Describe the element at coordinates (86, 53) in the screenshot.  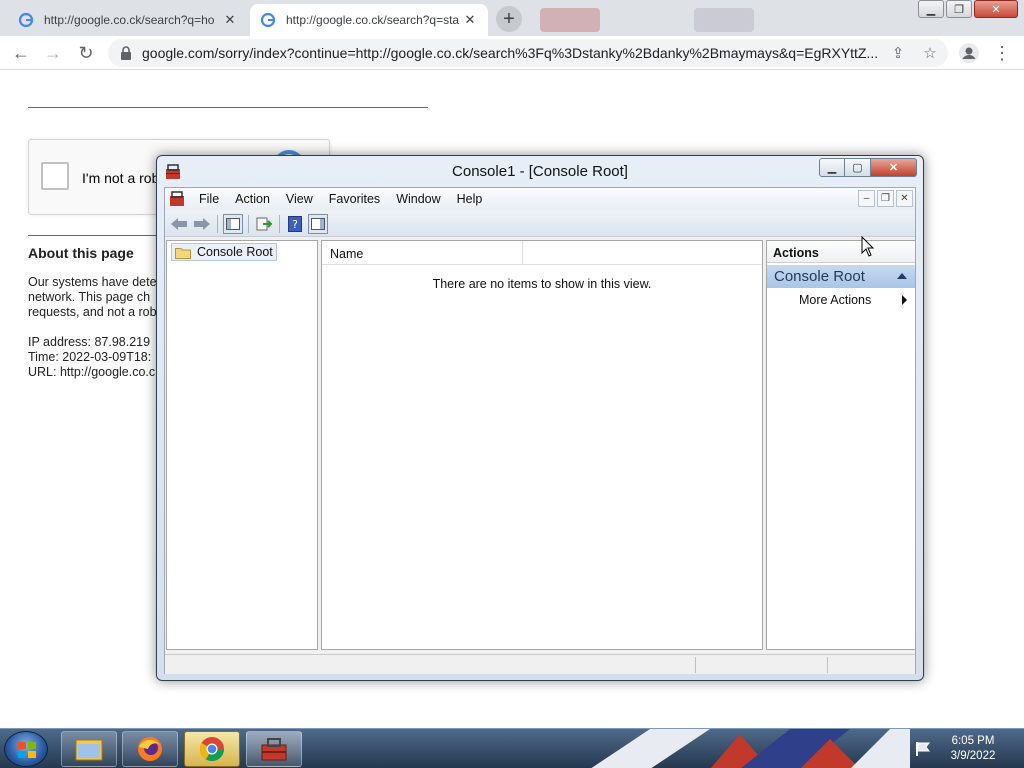
I see `reload-icon: ↻` at that location.